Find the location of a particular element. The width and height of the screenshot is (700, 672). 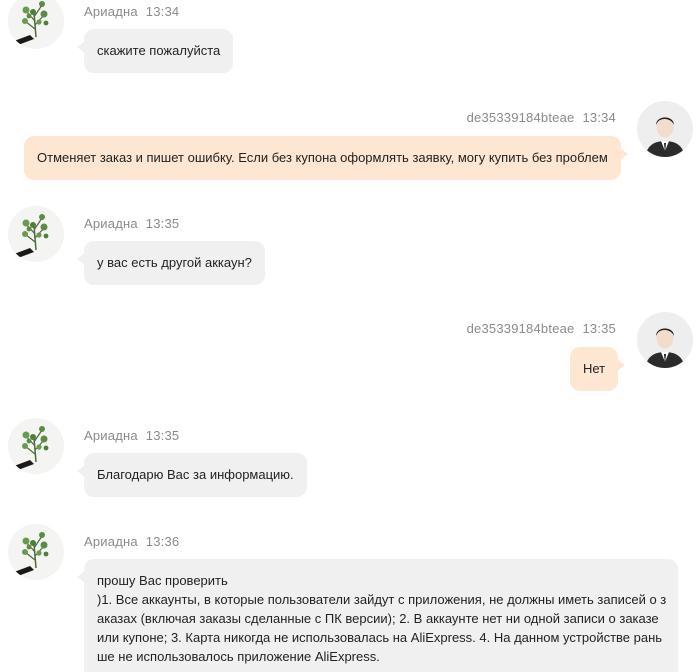

message-bubble: скажите пожалуйста is located at coordinates (155, 51).